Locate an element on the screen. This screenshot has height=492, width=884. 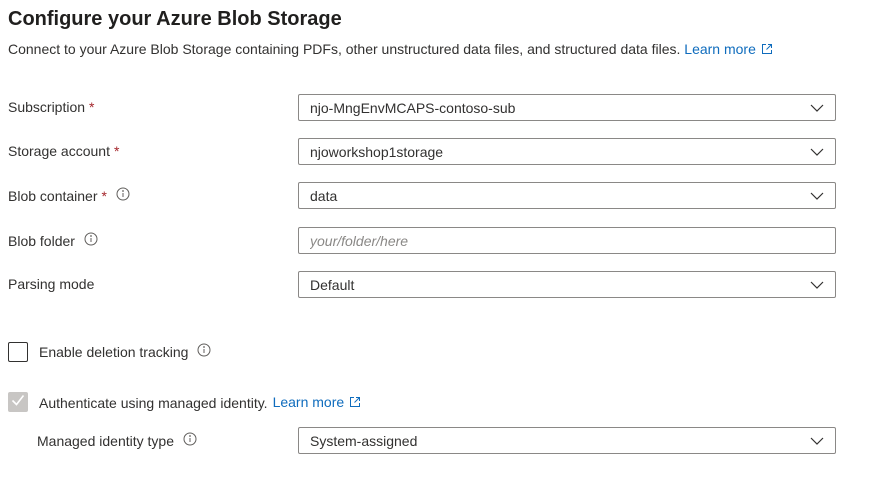
managed-identity-type-value: System-assigned is located at coordinates (364, 440).